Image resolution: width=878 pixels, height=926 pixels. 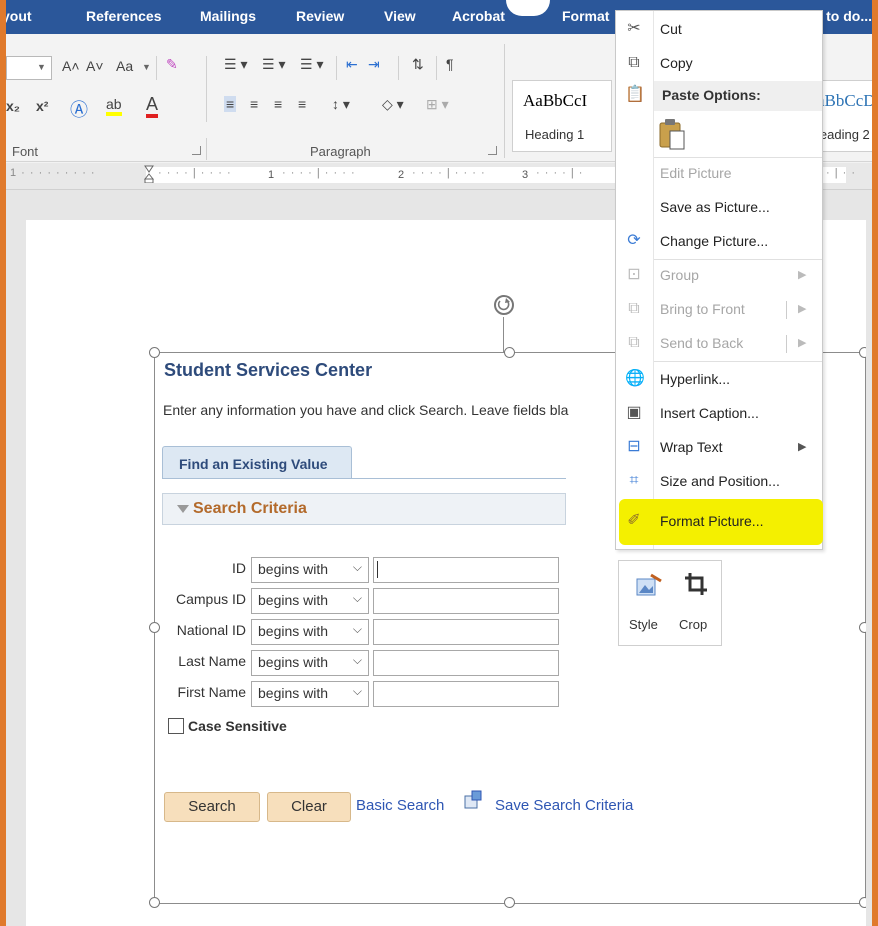 What do you see at coordinates (525, 175) in the screenshot?
I see `ruler-number: 3` at bounding box center [525, 175].